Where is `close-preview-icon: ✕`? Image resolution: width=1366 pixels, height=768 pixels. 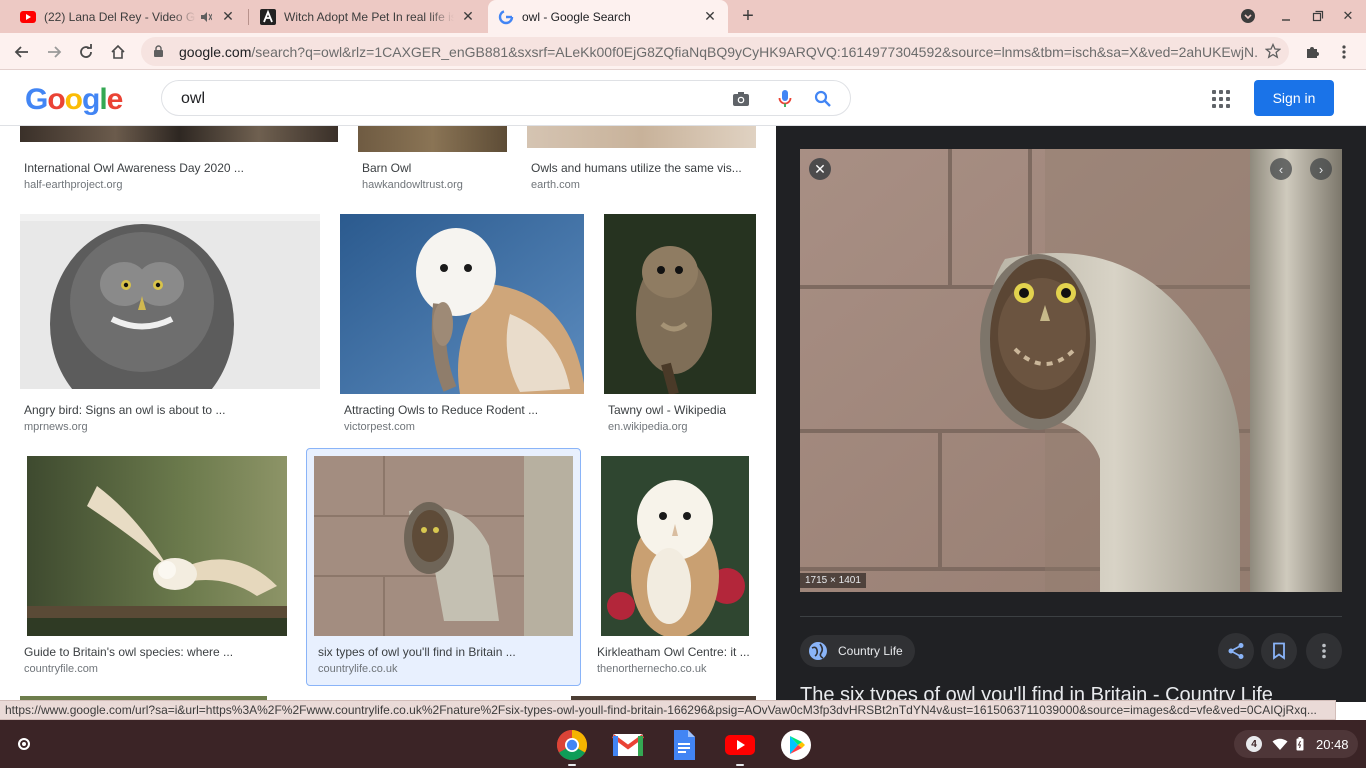 close-preview-icon: ✕ is located at coordinates (820, 169).